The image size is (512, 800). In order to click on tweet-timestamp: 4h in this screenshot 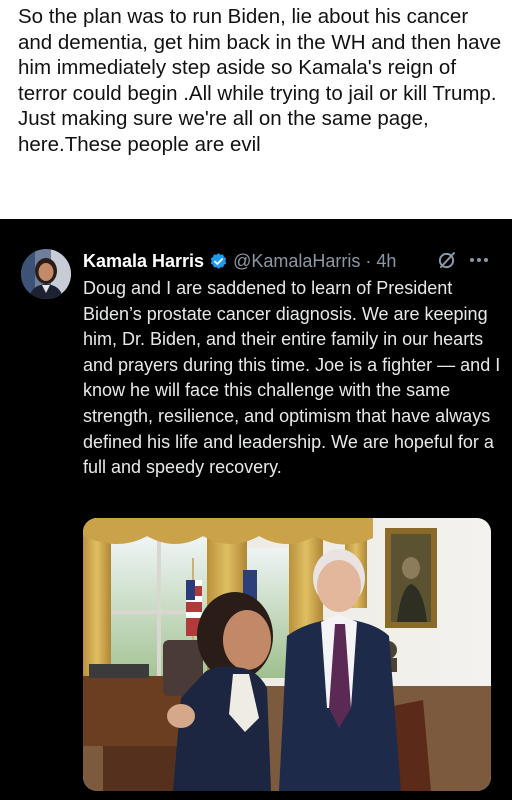, I will do `click(386, 261)`.